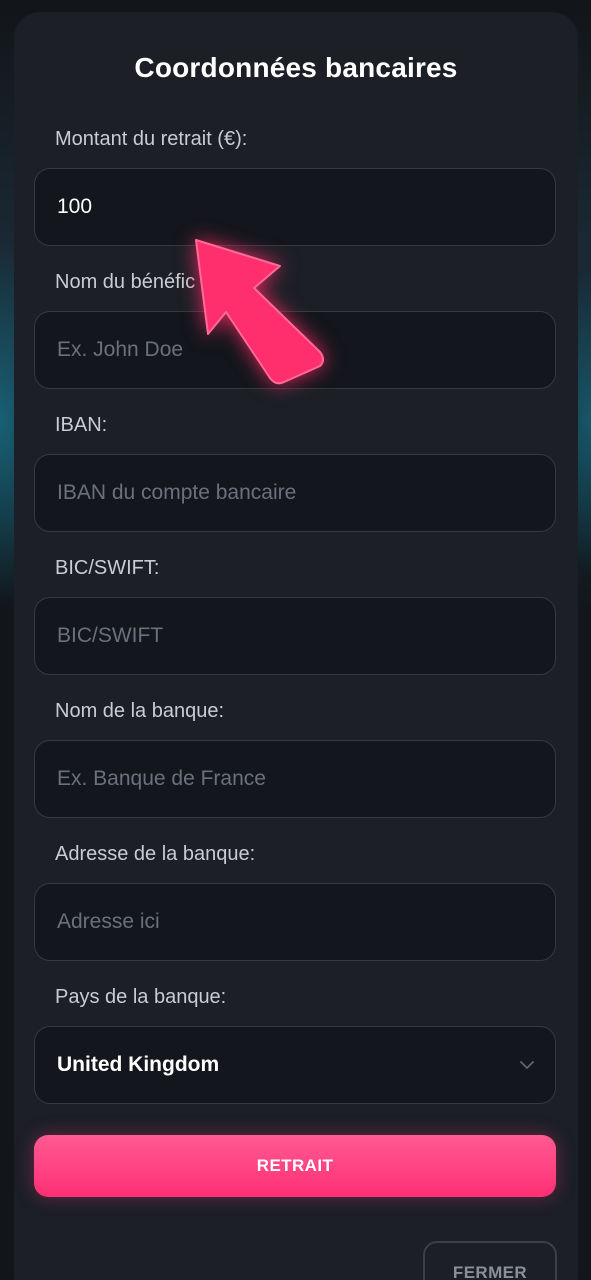 This screenshot has height=1280, width=591. I want to click on bank-address-field, so click(295, 922).